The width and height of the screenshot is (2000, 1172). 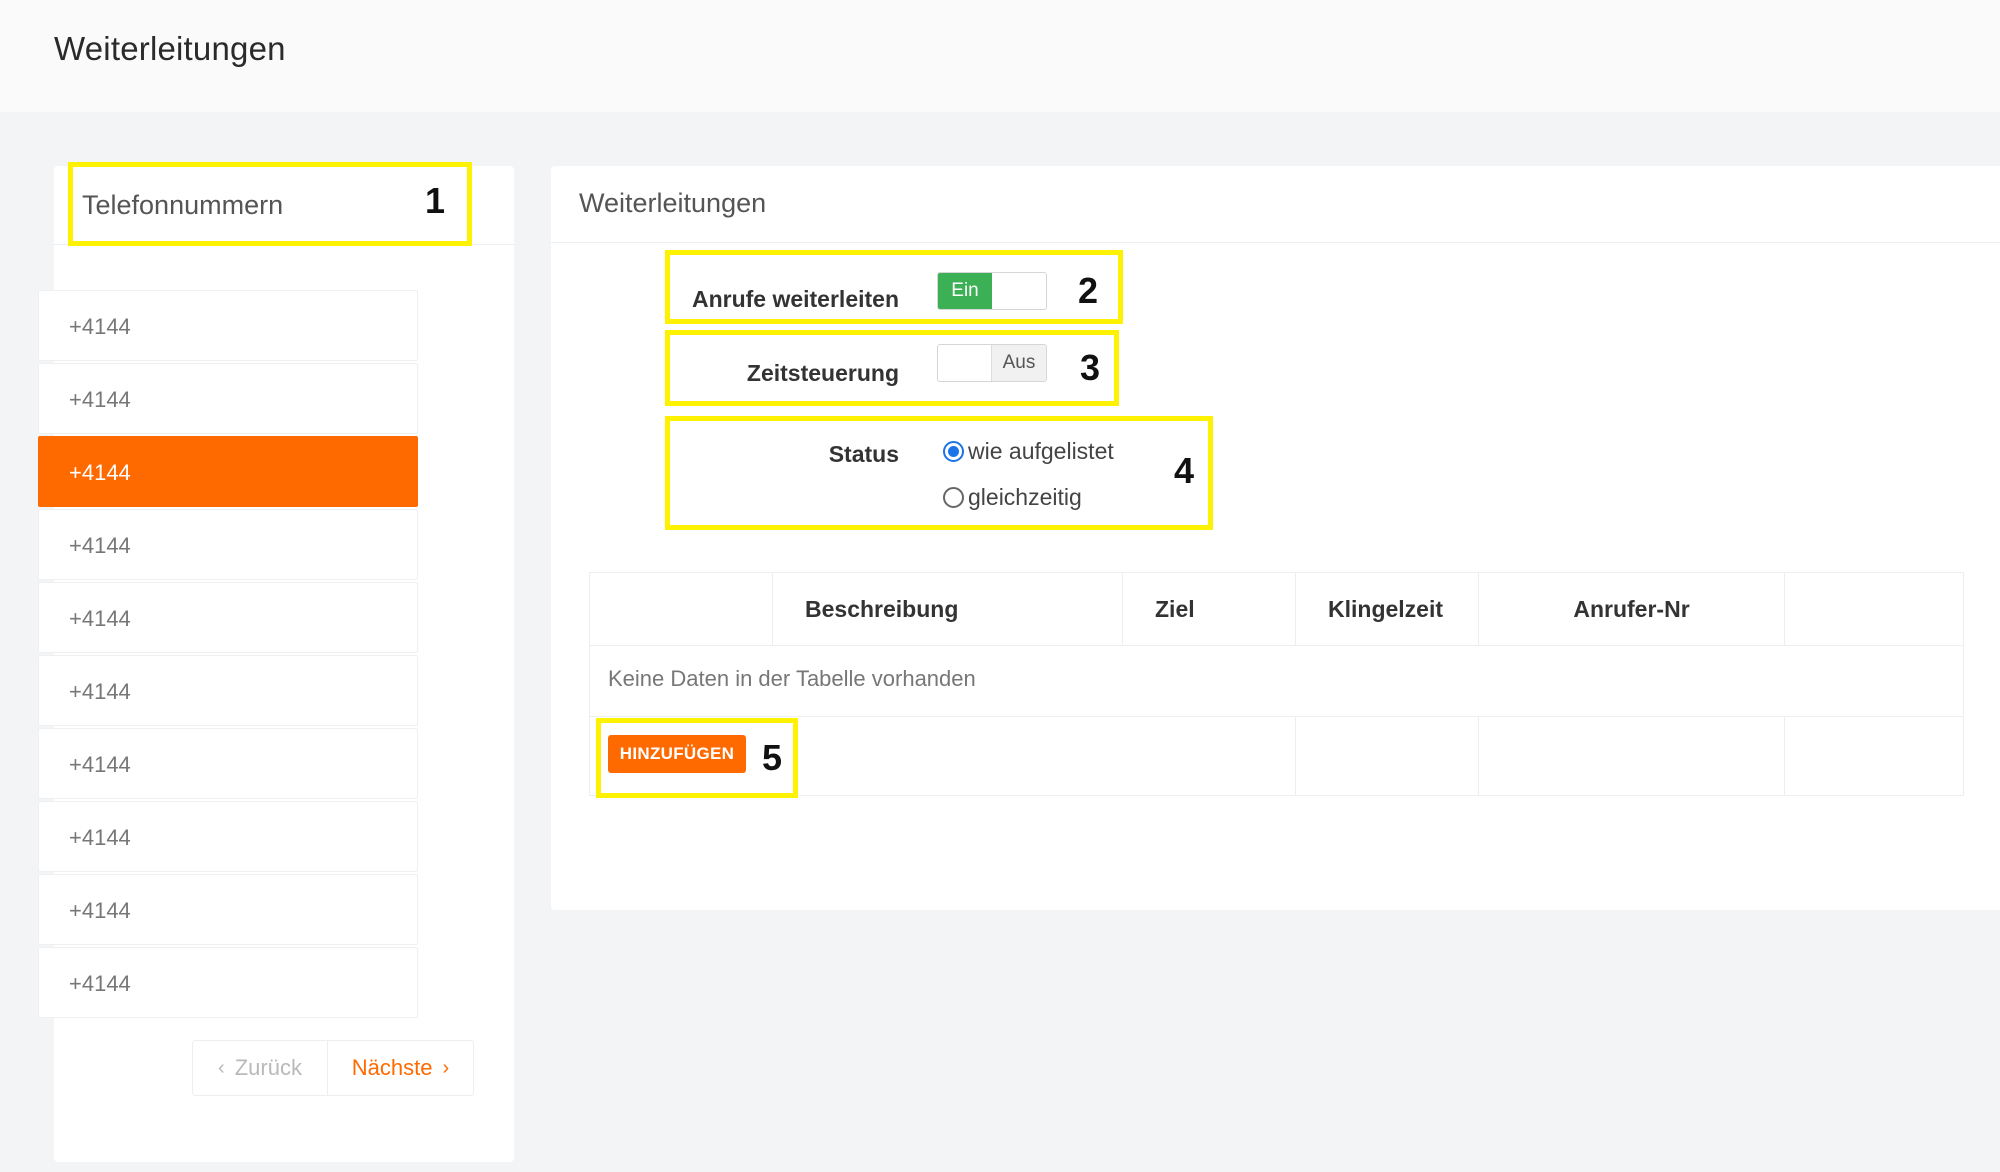 I want to click on annotation-number-4: 4, so click(x=1184, y=470).